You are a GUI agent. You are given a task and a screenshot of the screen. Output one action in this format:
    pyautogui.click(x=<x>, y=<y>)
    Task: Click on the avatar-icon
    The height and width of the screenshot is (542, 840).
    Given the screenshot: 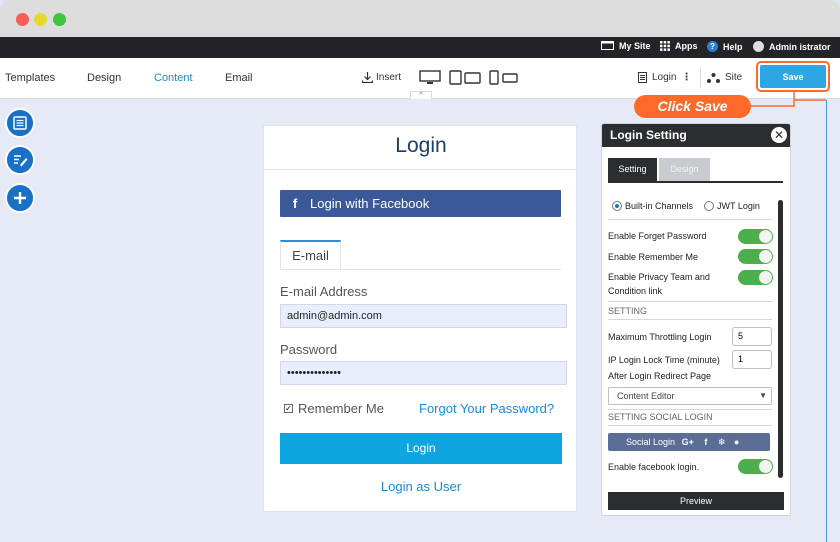 What is the action you would take?
    pyautogui.click(x=758, y=46)
    